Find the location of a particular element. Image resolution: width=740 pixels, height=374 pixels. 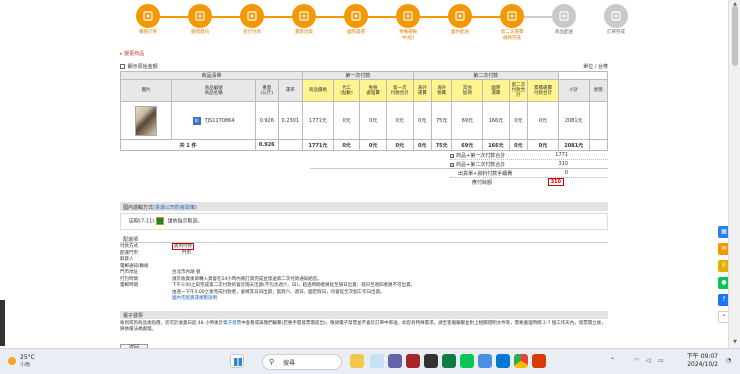

product-thumbnail is located at coordinates (146, 120).